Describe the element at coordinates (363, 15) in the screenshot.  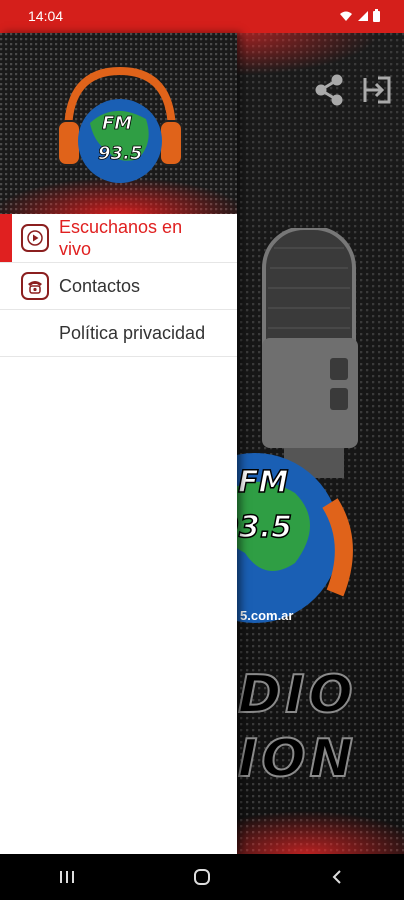
I see `signal-icon` at that location.